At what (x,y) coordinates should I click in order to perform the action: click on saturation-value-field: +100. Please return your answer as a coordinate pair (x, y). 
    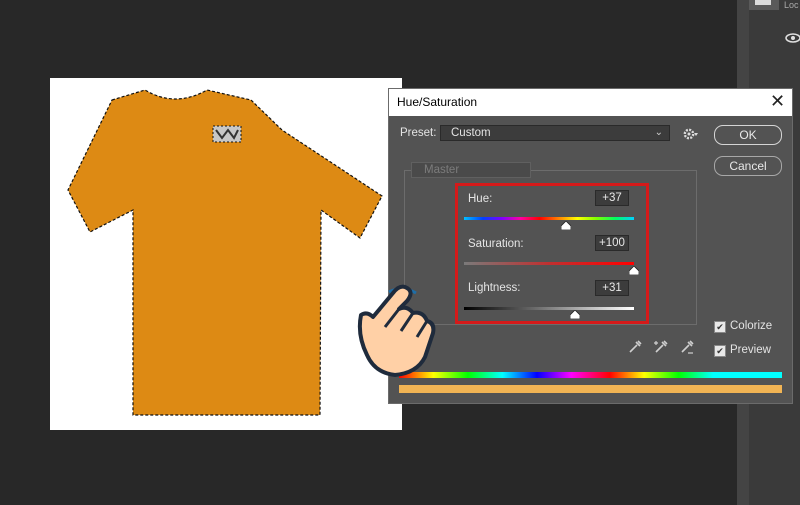
    Looking at the image, I should click on (612, 243).